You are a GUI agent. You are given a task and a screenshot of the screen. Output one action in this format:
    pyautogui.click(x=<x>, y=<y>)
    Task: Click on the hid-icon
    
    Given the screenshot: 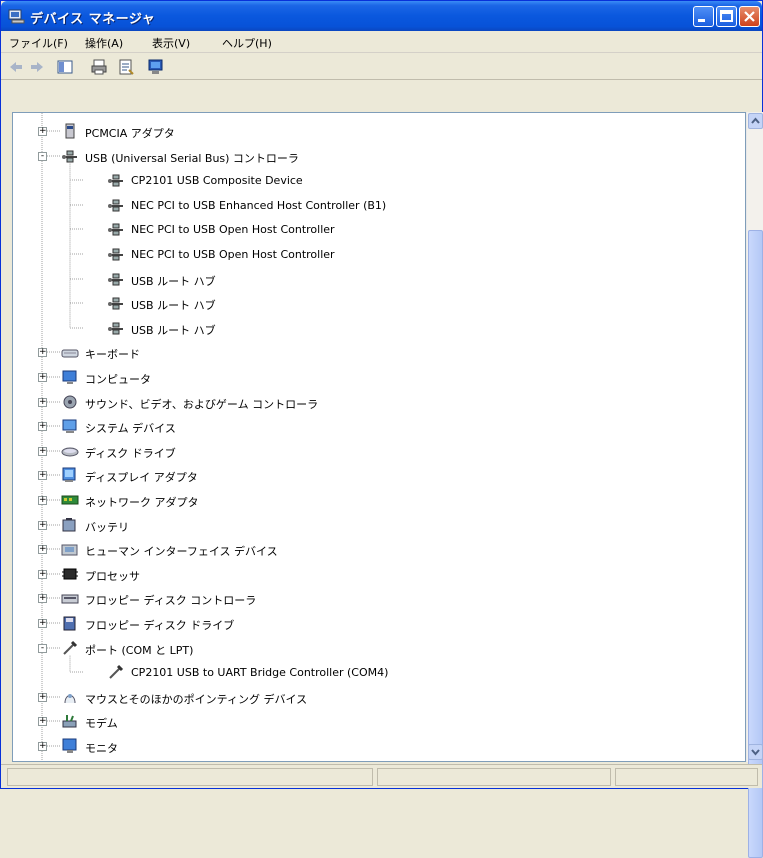 What is the action you would take?
    pyautogui.click(x=69, y=550)
    